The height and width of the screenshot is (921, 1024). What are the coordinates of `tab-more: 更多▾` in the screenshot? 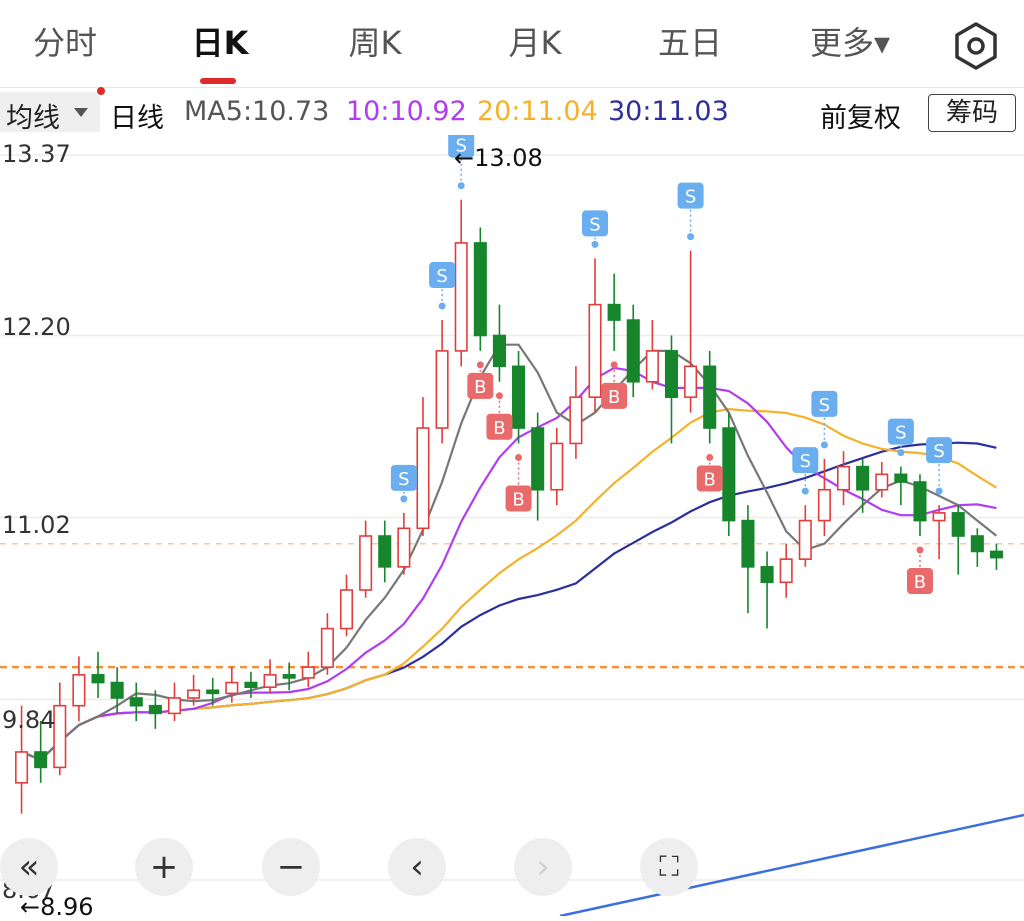 It's located at (850, 43).